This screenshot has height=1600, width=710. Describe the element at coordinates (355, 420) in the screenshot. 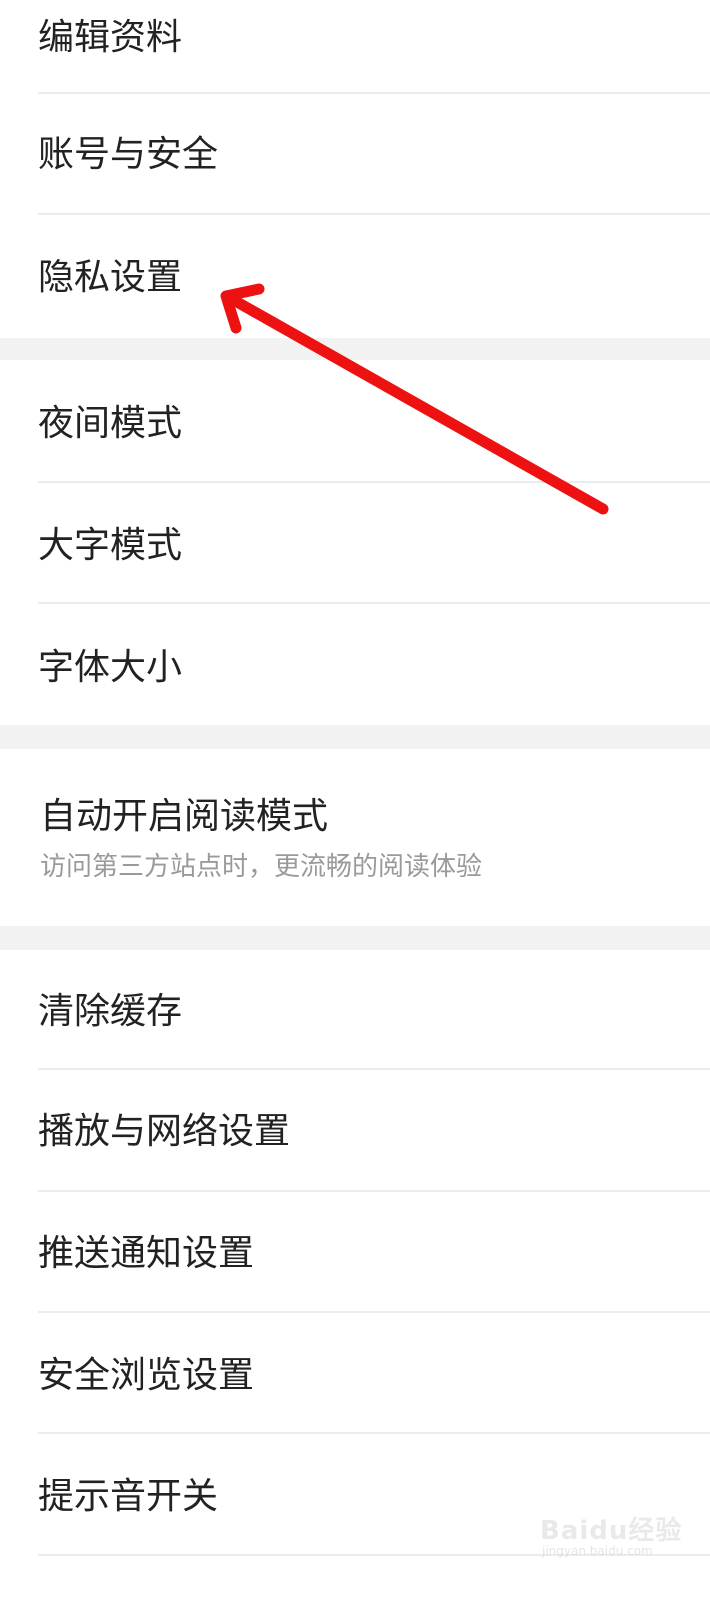

I see `settings-item-night-mode: 夜间模式` at that location.